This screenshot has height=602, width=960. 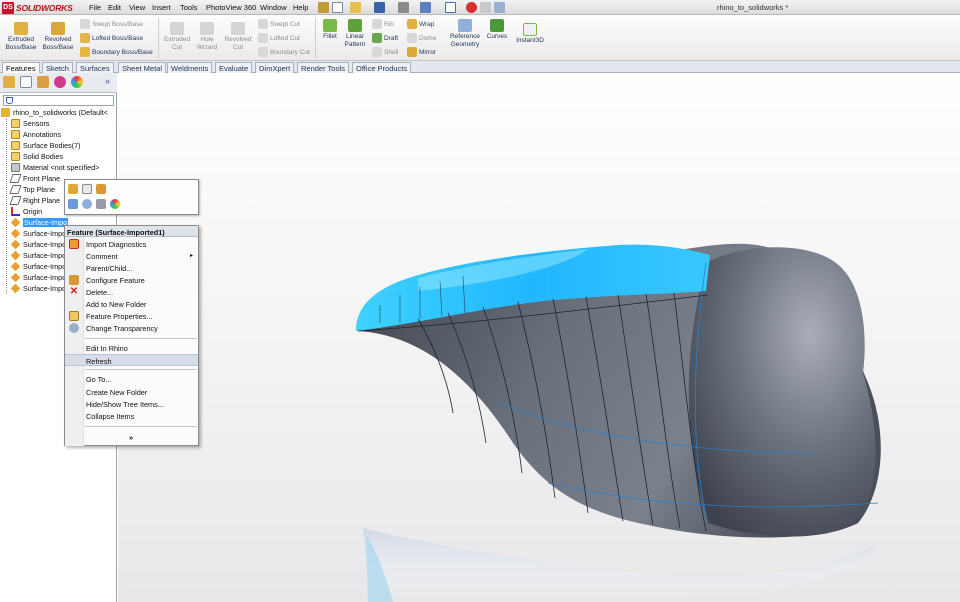 I want to click on menu-expand-more: », so click(x=131, y=437).